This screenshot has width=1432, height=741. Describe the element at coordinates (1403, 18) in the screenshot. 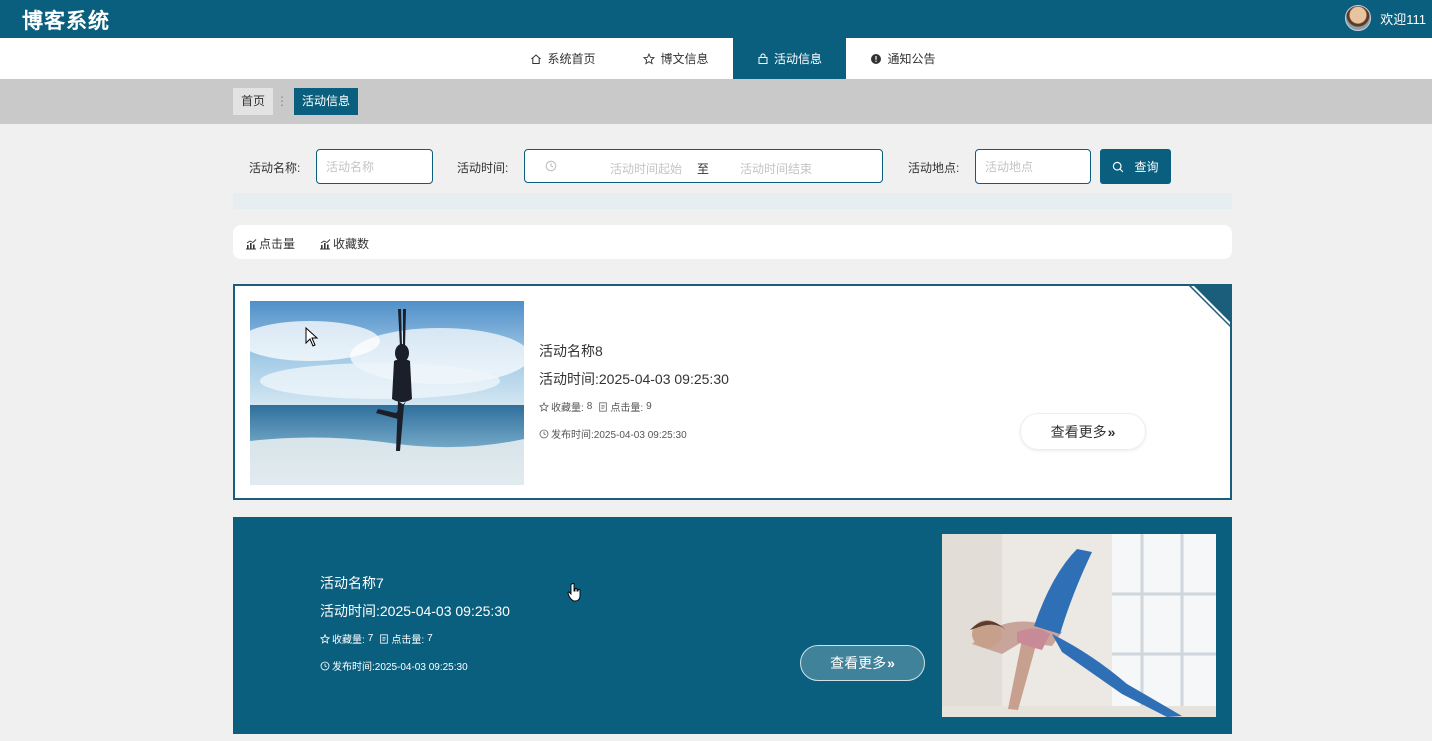

I see `welcome-text: 欢迎111` at that location.